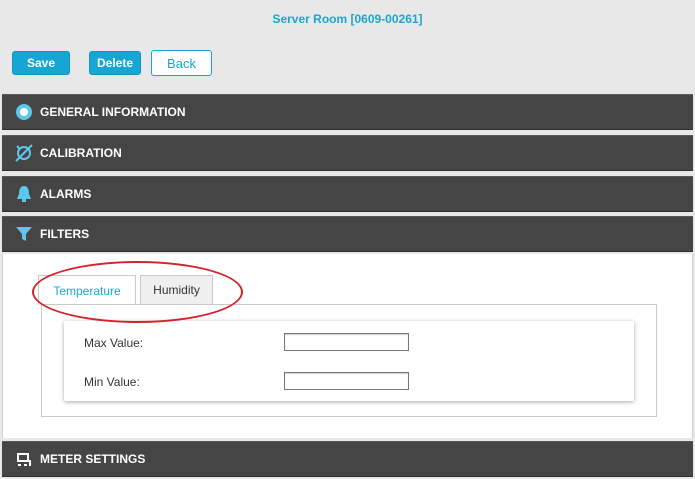 The height and width of the screenshot is (479, 695). I want to click on tab-temperature: Temperature, so click(87, 290).